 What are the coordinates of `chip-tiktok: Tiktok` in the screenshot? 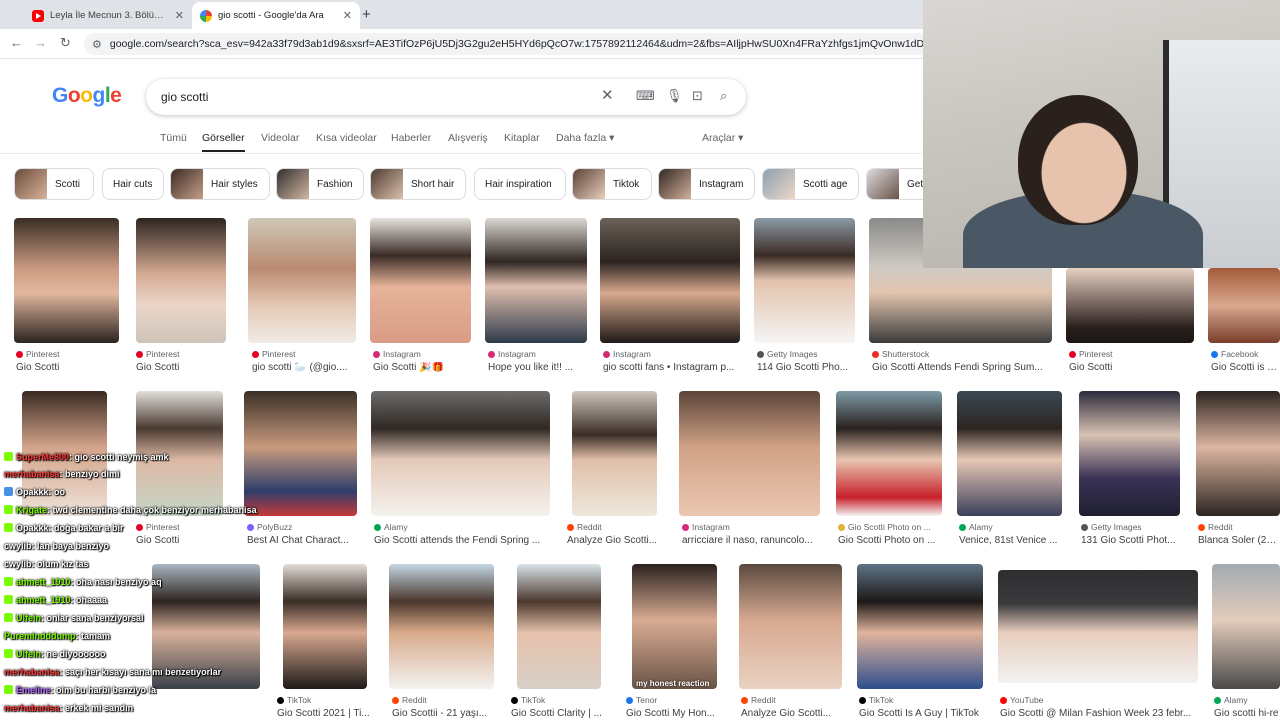 It's located at (612, 184).